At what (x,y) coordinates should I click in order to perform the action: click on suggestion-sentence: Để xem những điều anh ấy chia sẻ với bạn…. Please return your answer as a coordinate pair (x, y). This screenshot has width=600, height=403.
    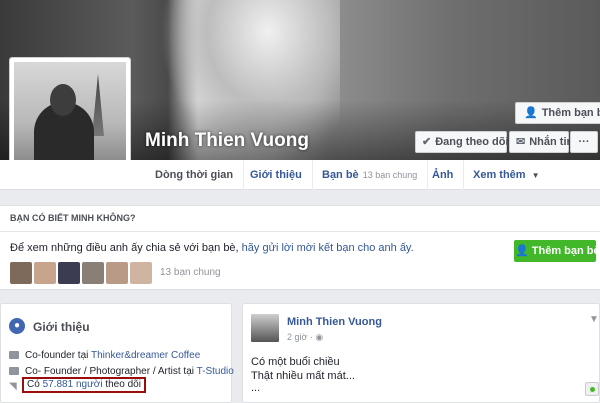
    Looking at the image, I should click on (124, 248).